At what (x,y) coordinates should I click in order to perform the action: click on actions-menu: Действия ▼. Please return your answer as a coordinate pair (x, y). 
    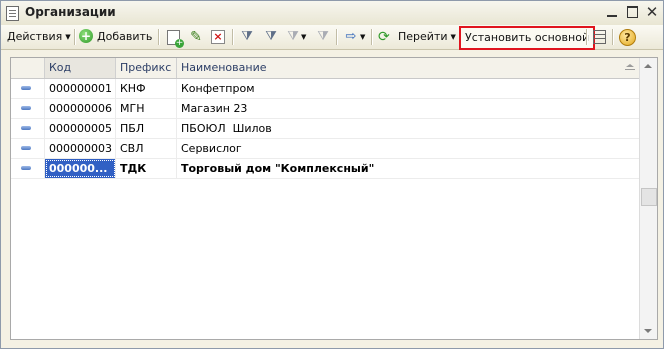
    Looking at the image, I should click on (39, 37).